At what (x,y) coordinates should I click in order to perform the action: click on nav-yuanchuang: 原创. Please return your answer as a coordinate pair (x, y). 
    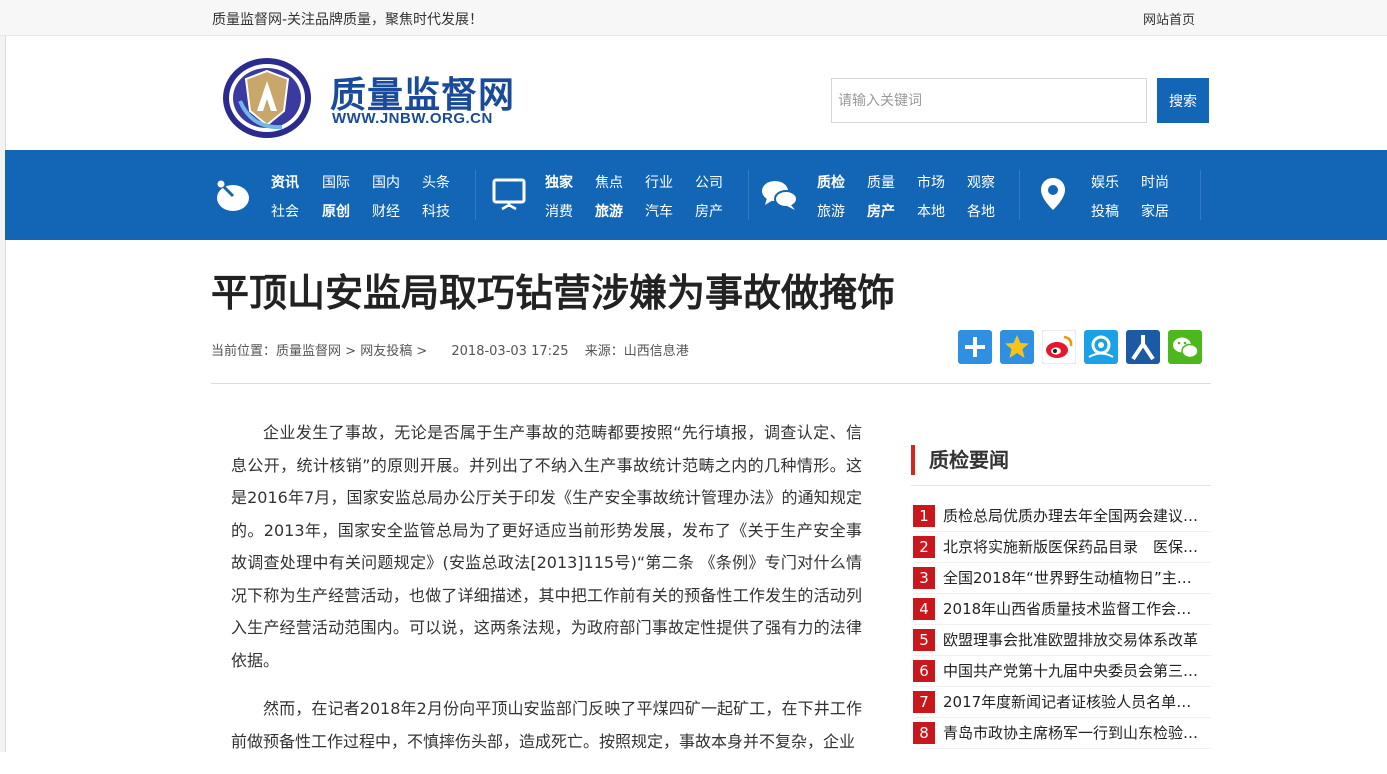
    Looking at the image, I should click on (336, 211).